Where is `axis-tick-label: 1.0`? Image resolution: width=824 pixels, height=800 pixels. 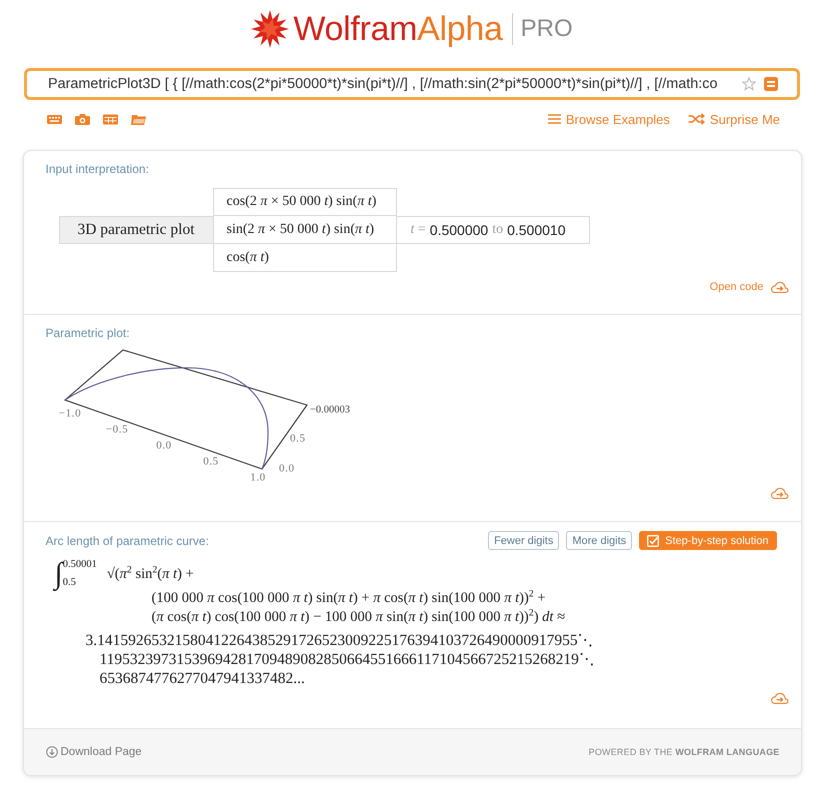 axis-tick-label: 1.0 is located at coordinates (258, 478).